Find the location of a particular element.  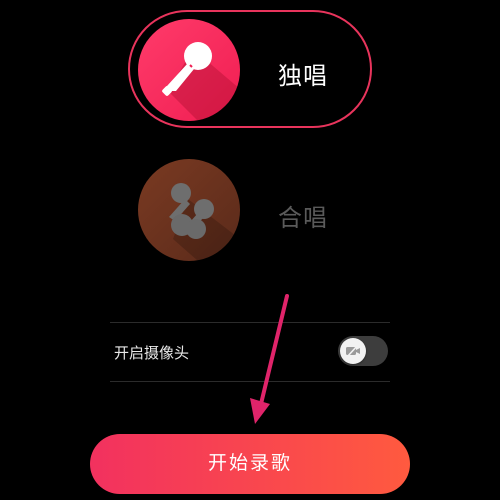

solo-mode-icon-circle is located at coordinates (189, 70).